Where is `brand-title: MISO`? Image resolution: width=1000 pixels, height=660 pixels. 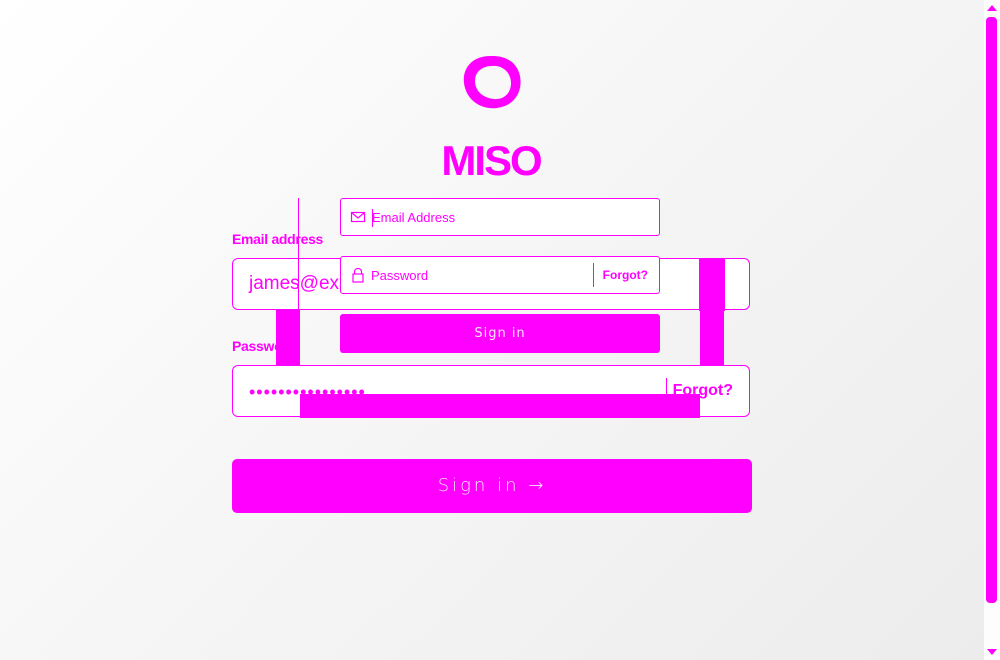 brand-title: MISO is located at coordinates (491, 160).